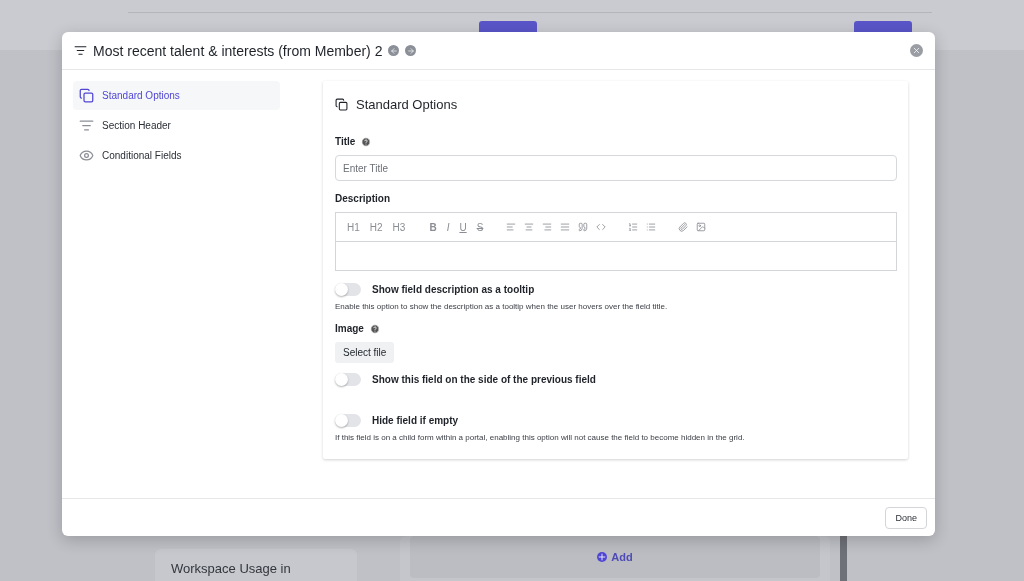  I want to click on arrow-right-icon, so click(410, 50).